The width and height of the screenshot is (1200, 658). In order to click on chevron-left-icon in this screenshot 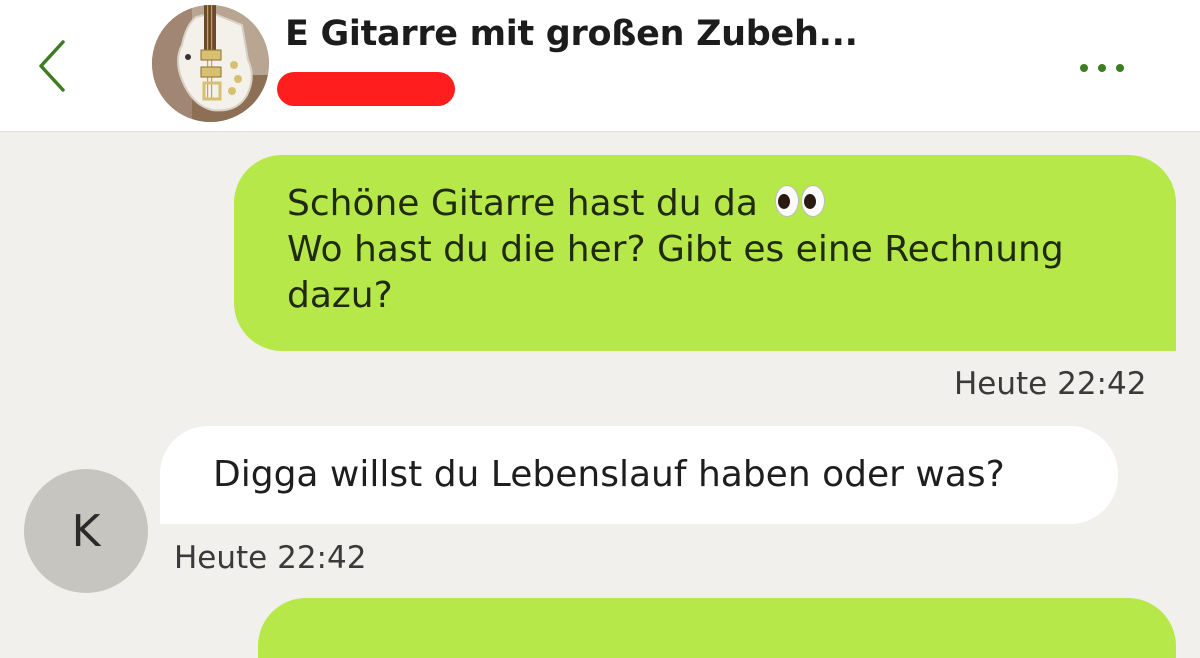, I will do `click(52, 66)`.